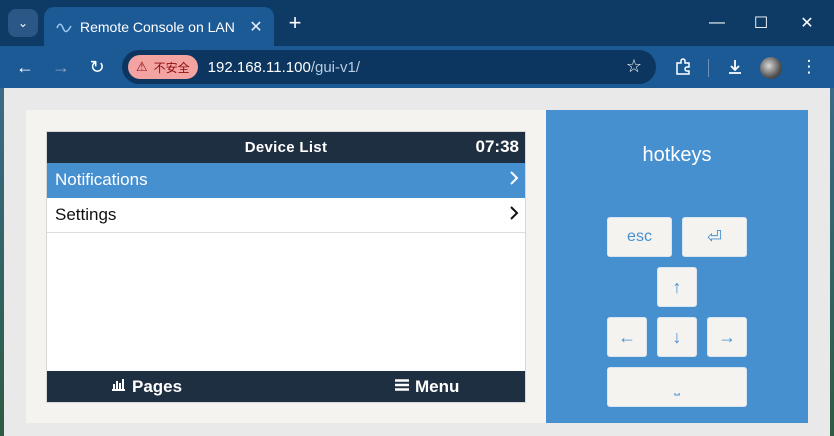 This screenshot has width=834, height=436. What do you see at coordinates (677, 387) in the screenshot?
I see `space-key: ⎵` at bounding box center [677, 387].